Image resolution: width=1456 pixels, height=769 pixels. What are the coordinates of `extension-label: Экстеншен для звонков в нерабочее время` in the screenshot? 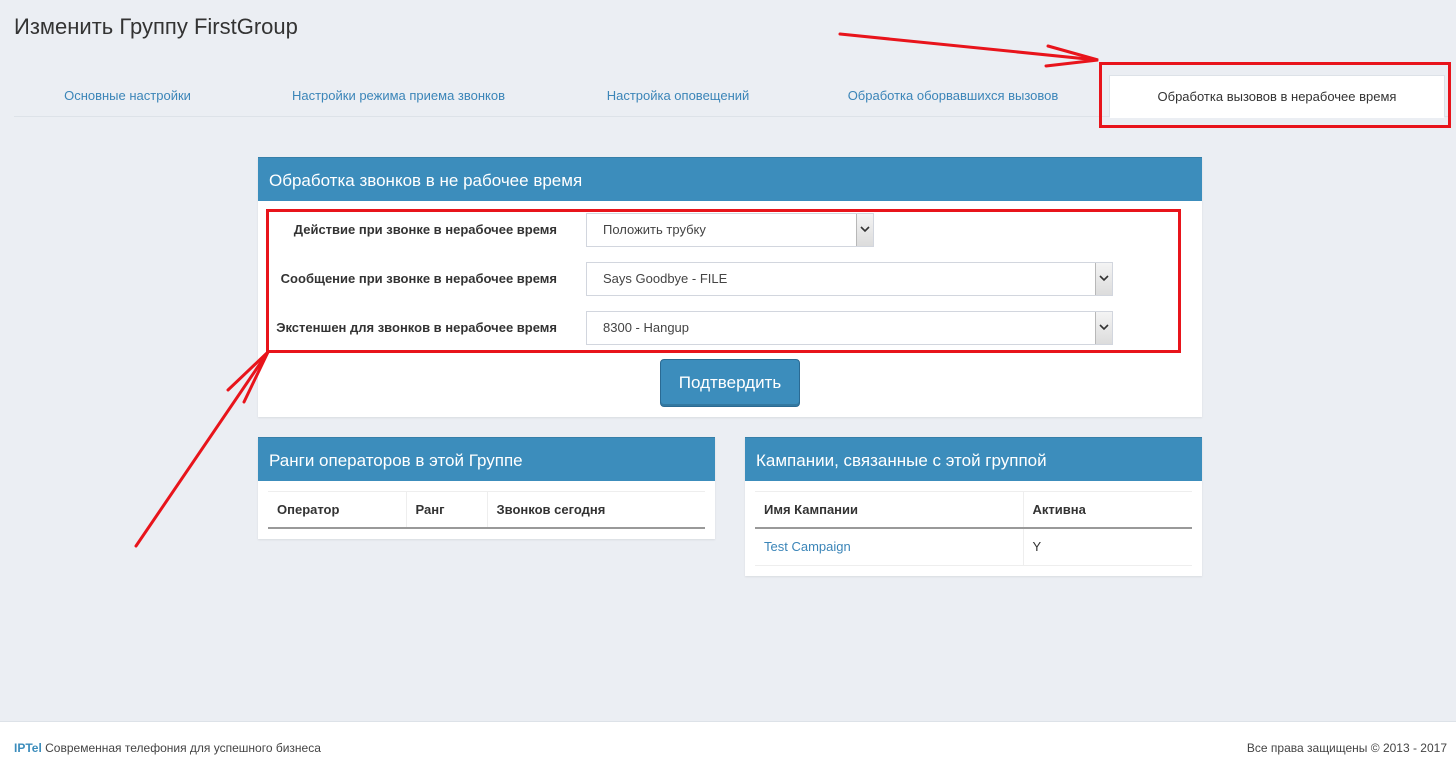 It's located at (416, 327).